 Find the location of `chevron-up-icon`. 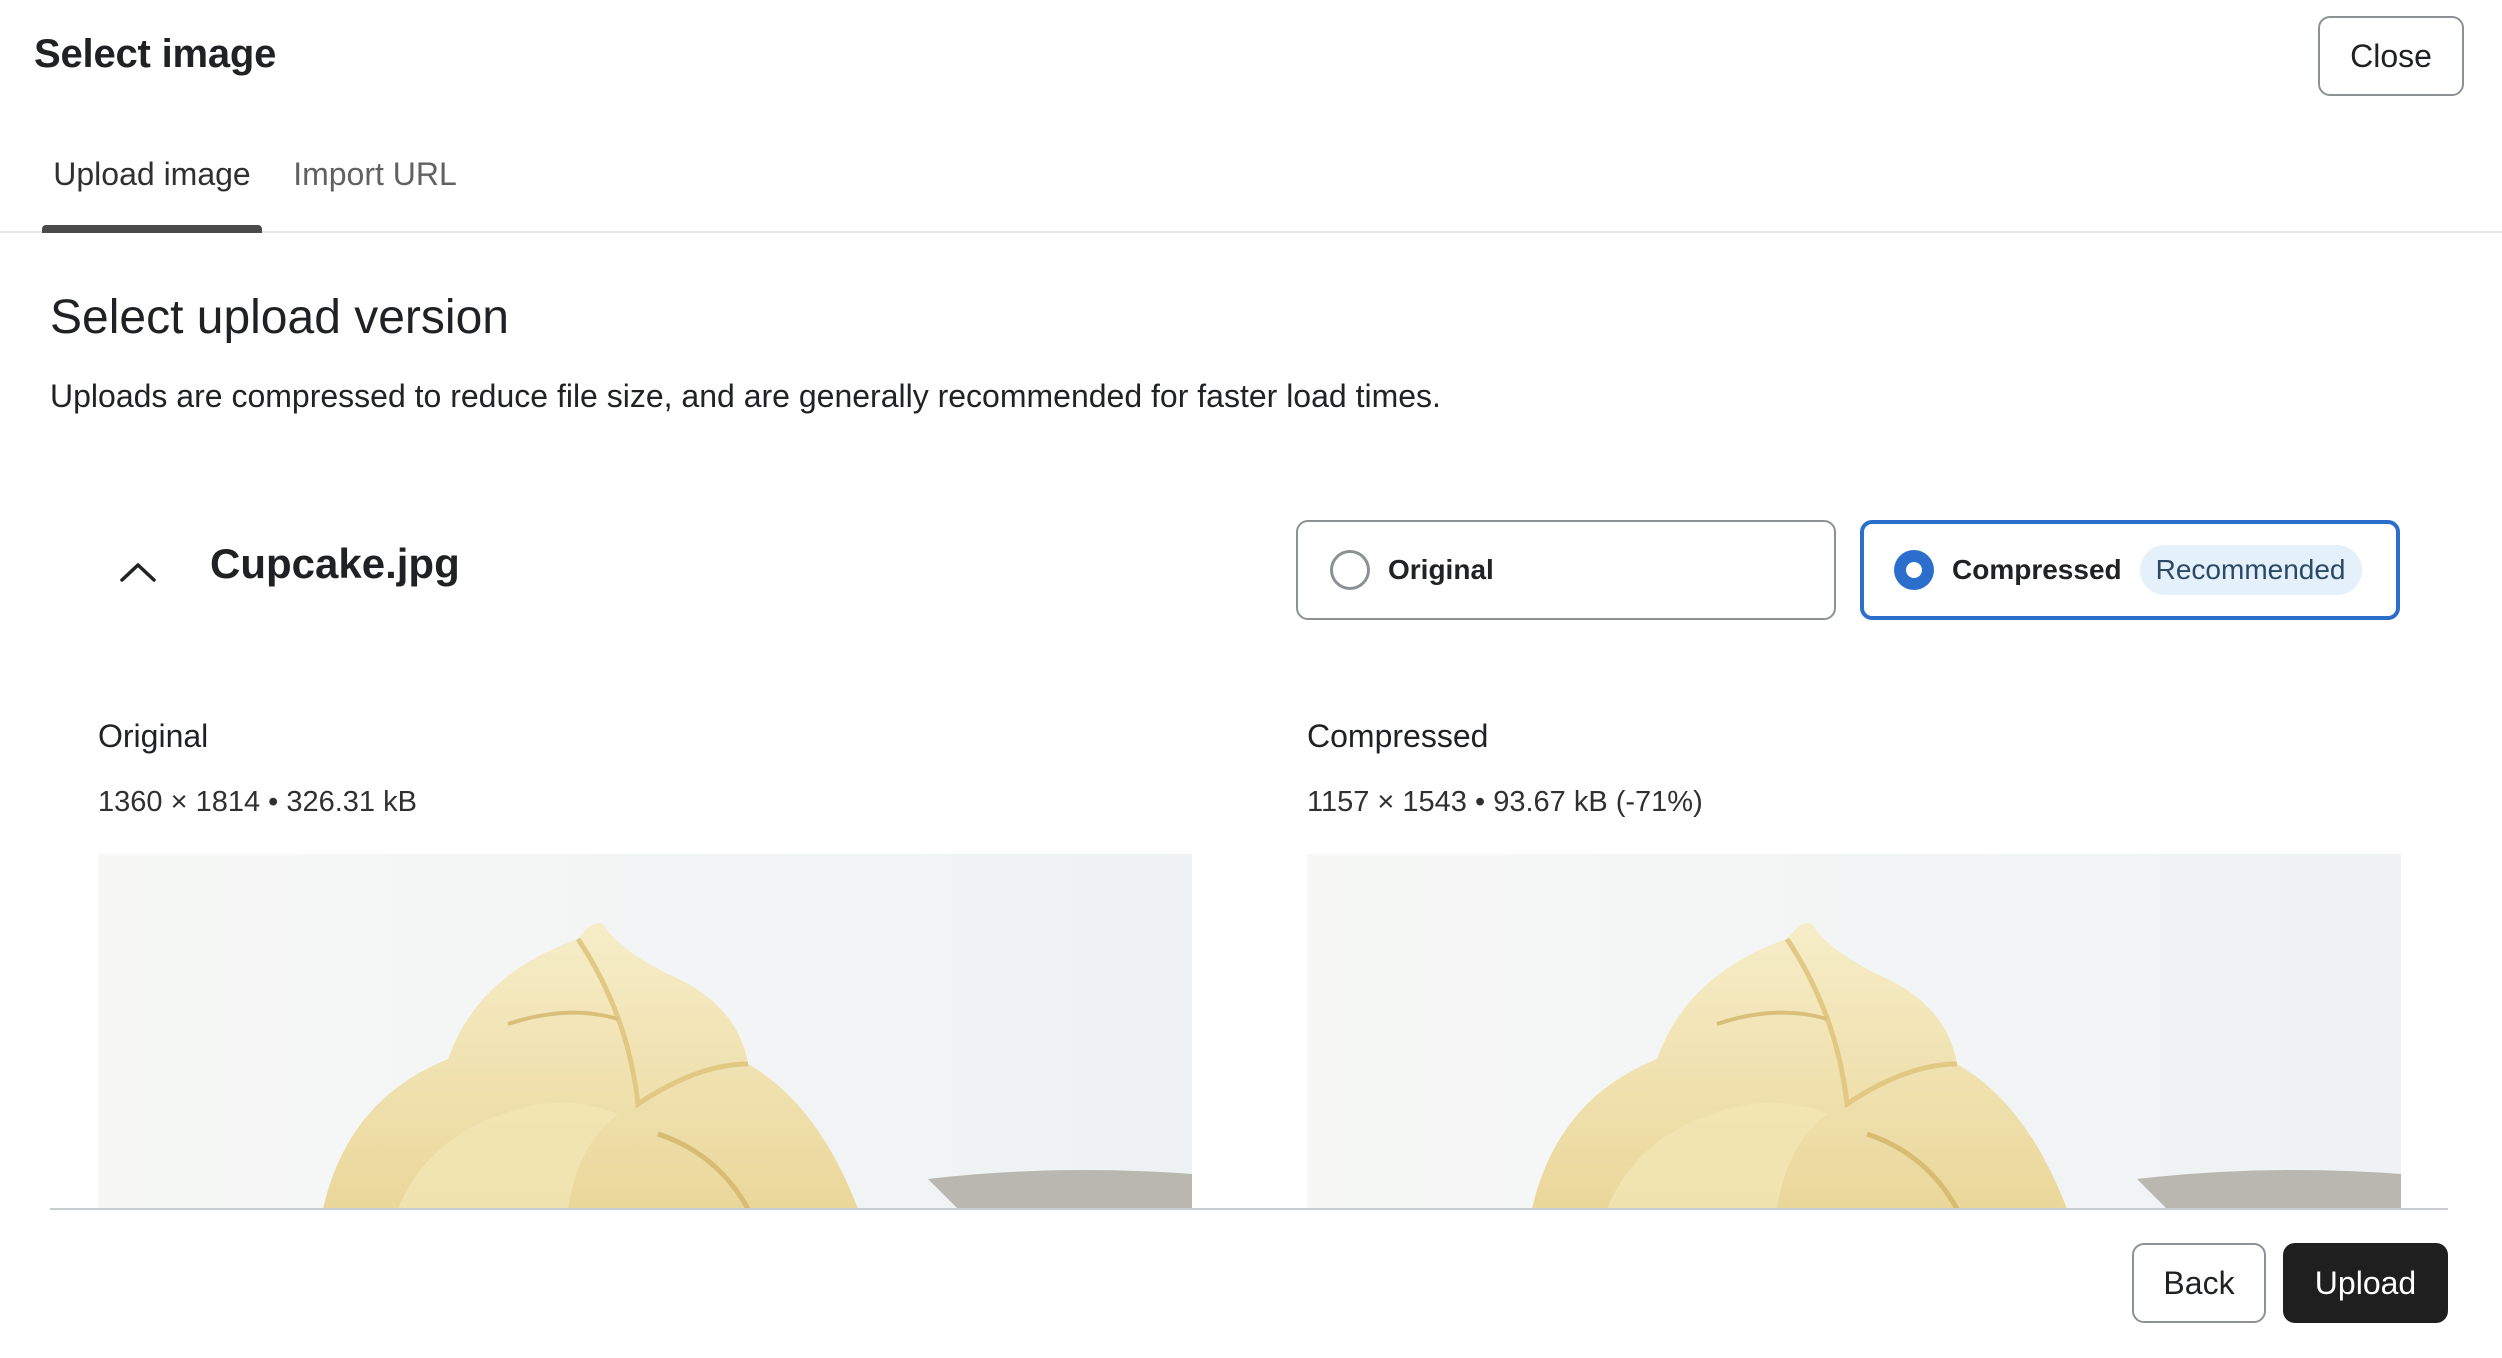

chevron-up-icon is located at coordinates (138, 572).